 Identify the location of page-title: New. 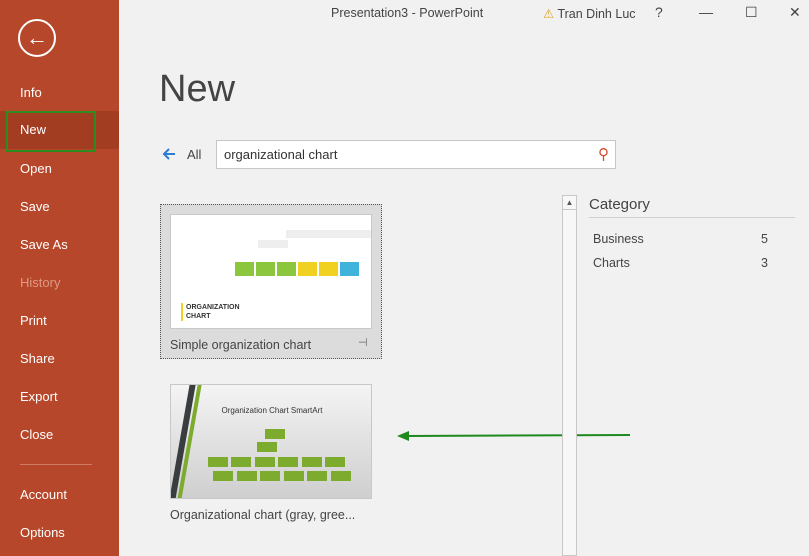
(197, 89).